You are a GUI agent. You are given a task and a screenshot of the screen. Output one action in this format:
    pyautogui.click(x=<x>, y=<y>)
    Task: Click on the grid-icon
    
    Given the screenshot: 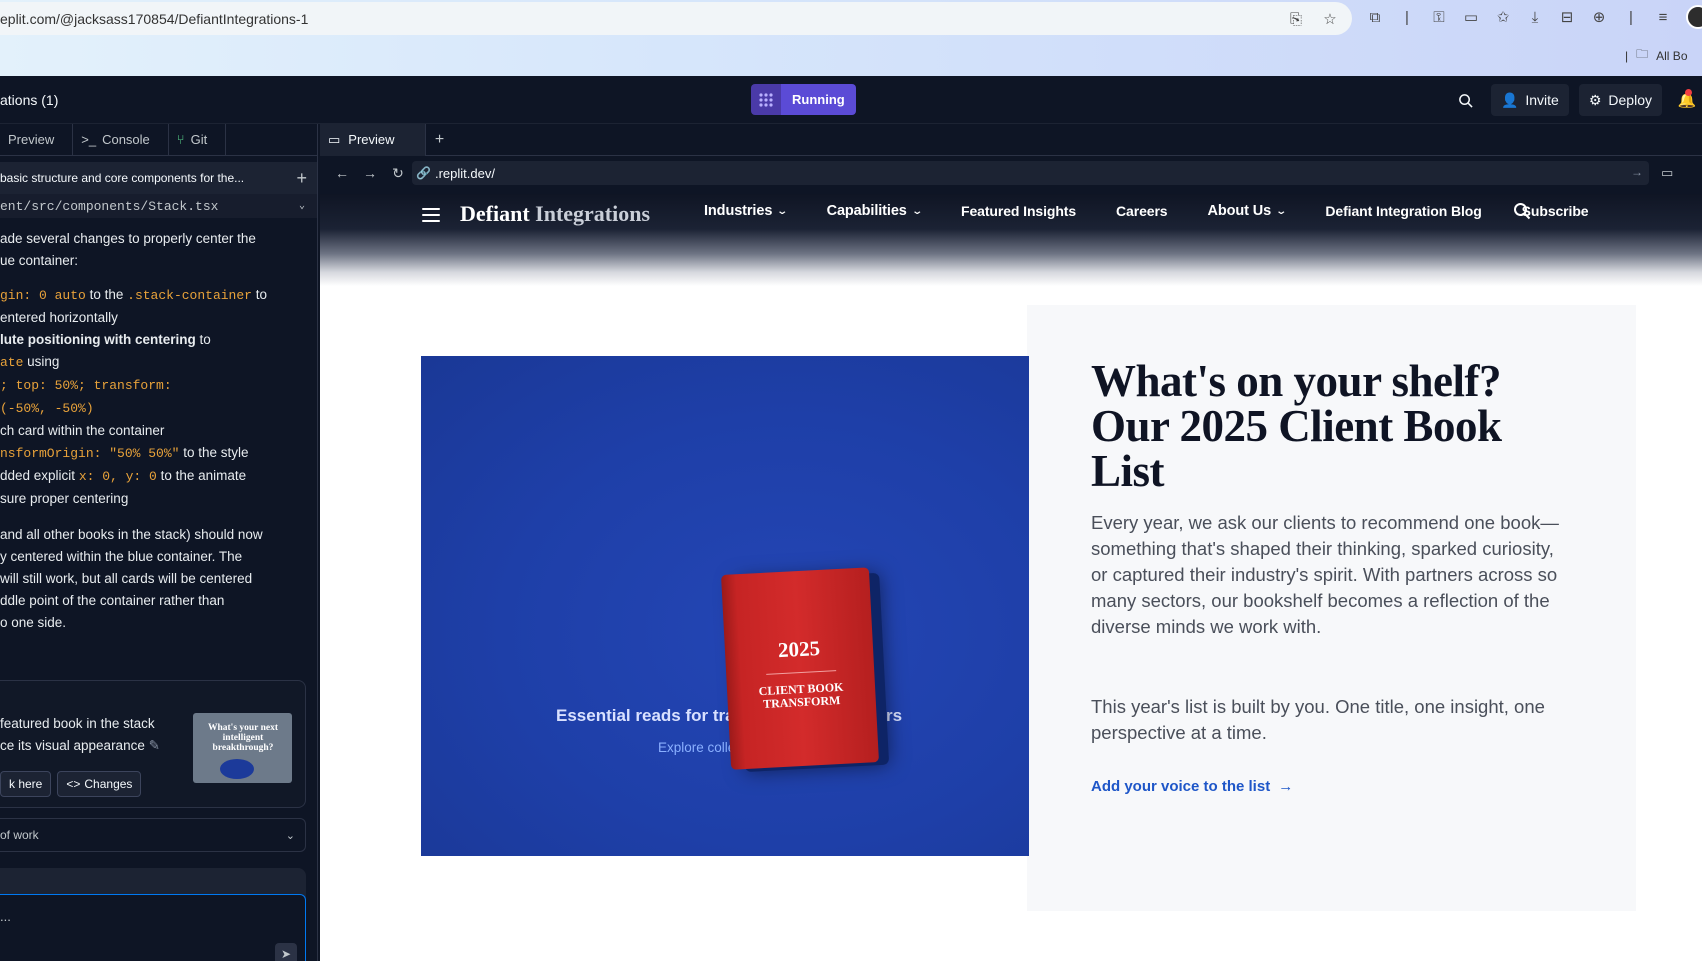 What is the action you would take?
    pyautogui.click(x=766, y=99)
    